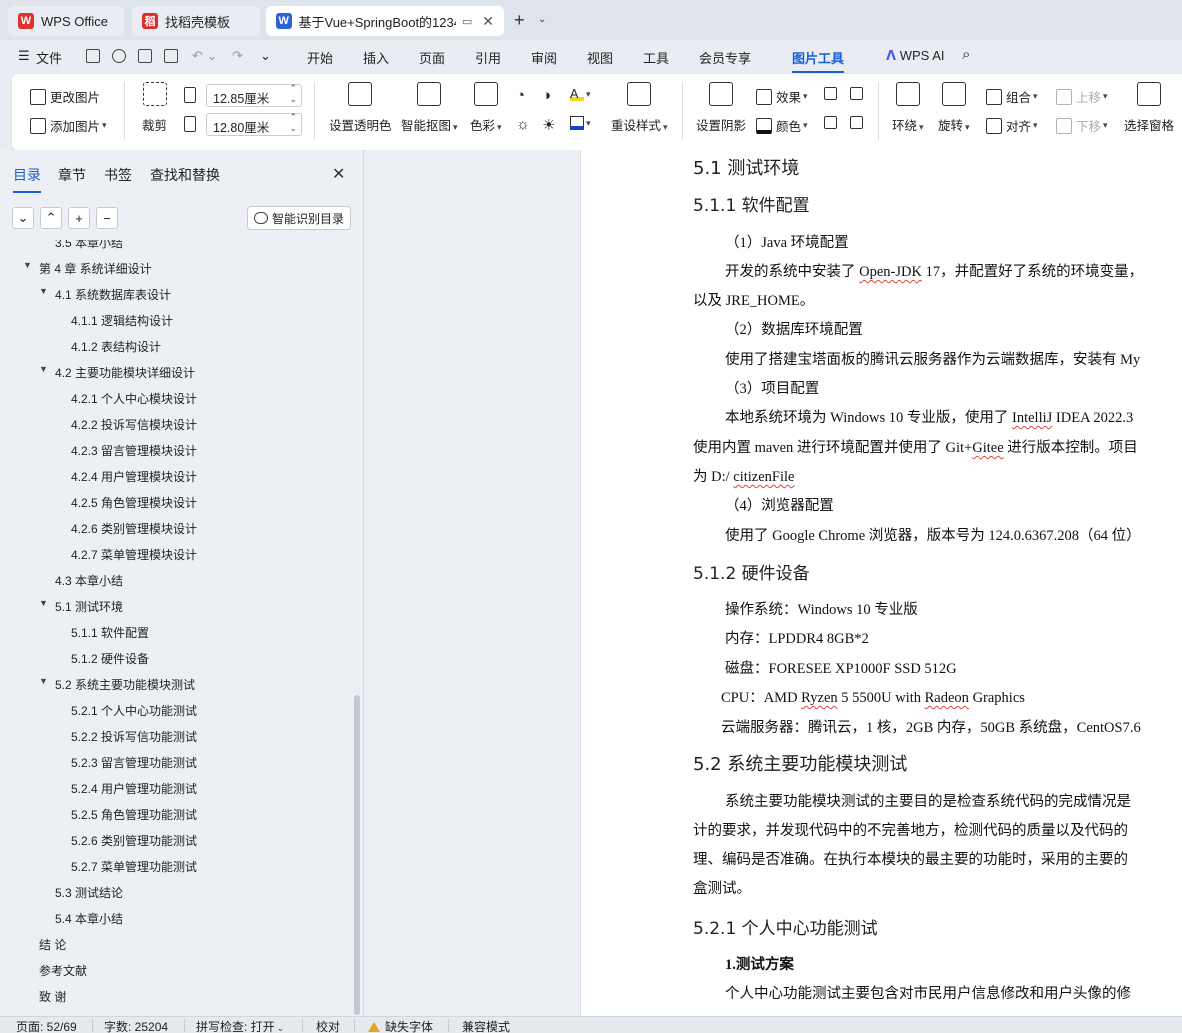 This screenshot has height=1033, width=1182. What do you see at coordinates (858, 93) in the screenshot?
I see `shadow-option-2-icon` at bounding box center [858, 93].